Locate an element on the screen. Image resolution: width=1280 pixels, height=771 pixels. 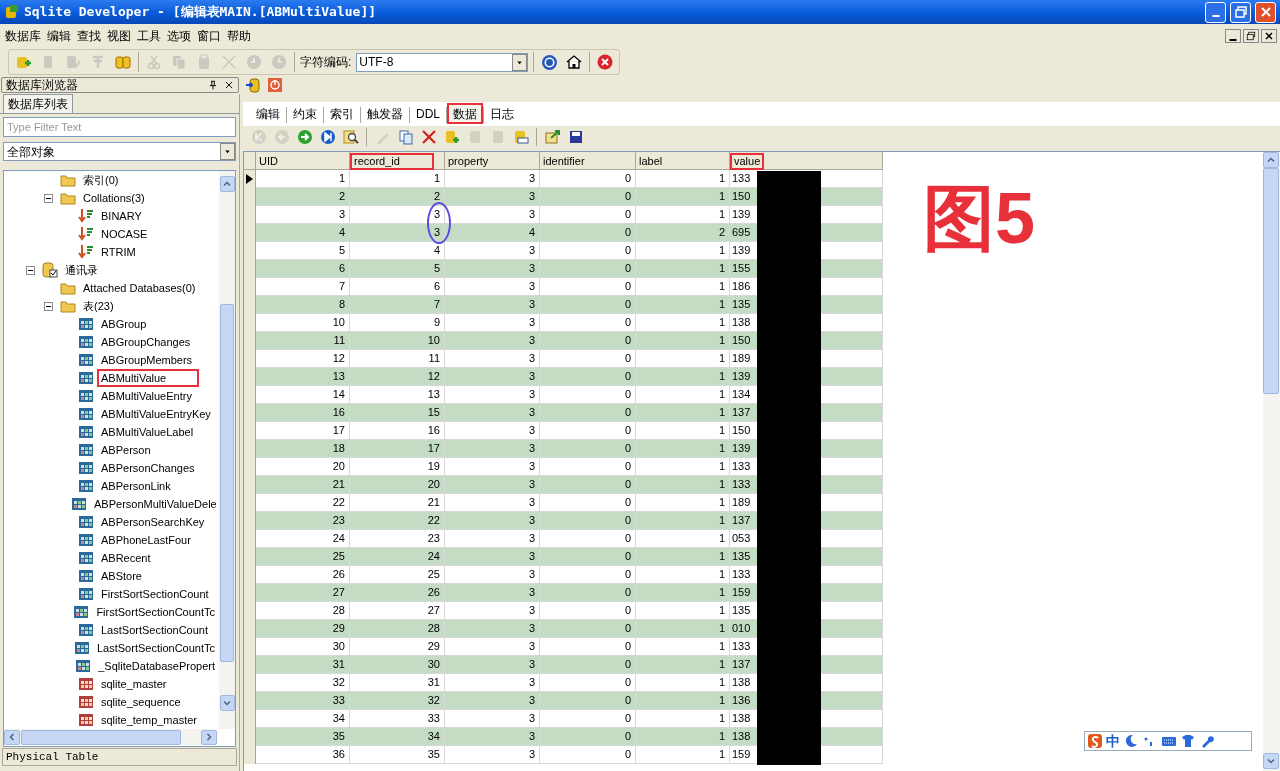
tree-item: NOCASE is located at coordinates (124, 234).